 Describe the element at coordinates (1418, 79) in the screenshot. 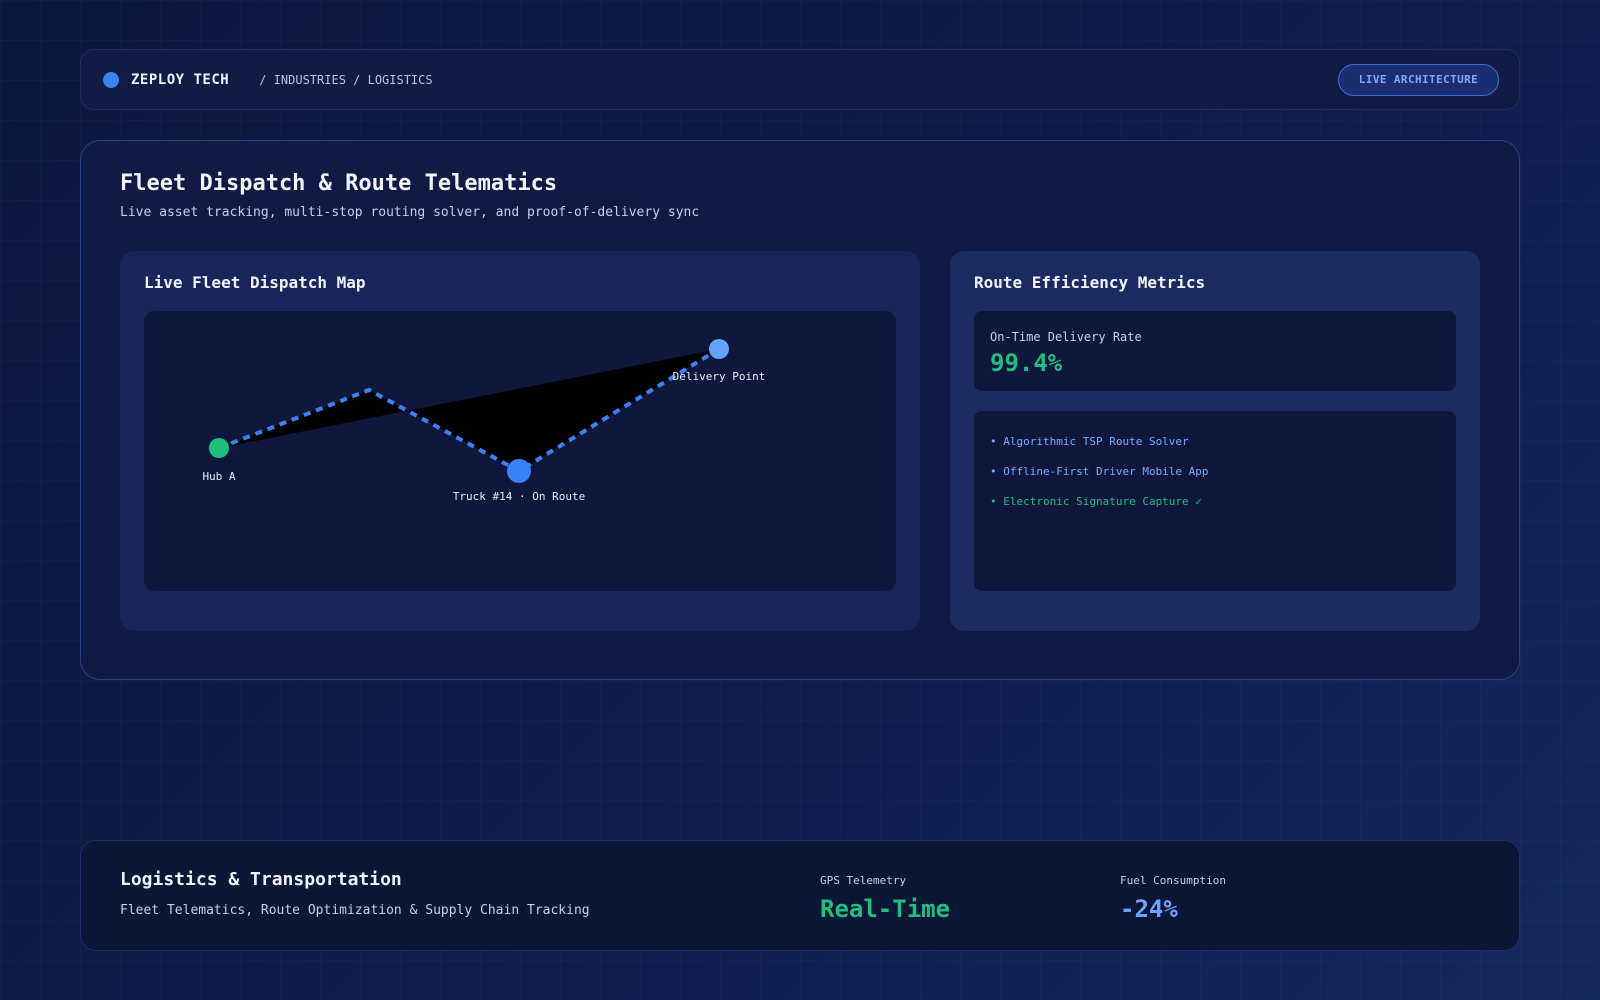

I see `live-architecture-button: LIVE ARCHITECTURE` at that location.